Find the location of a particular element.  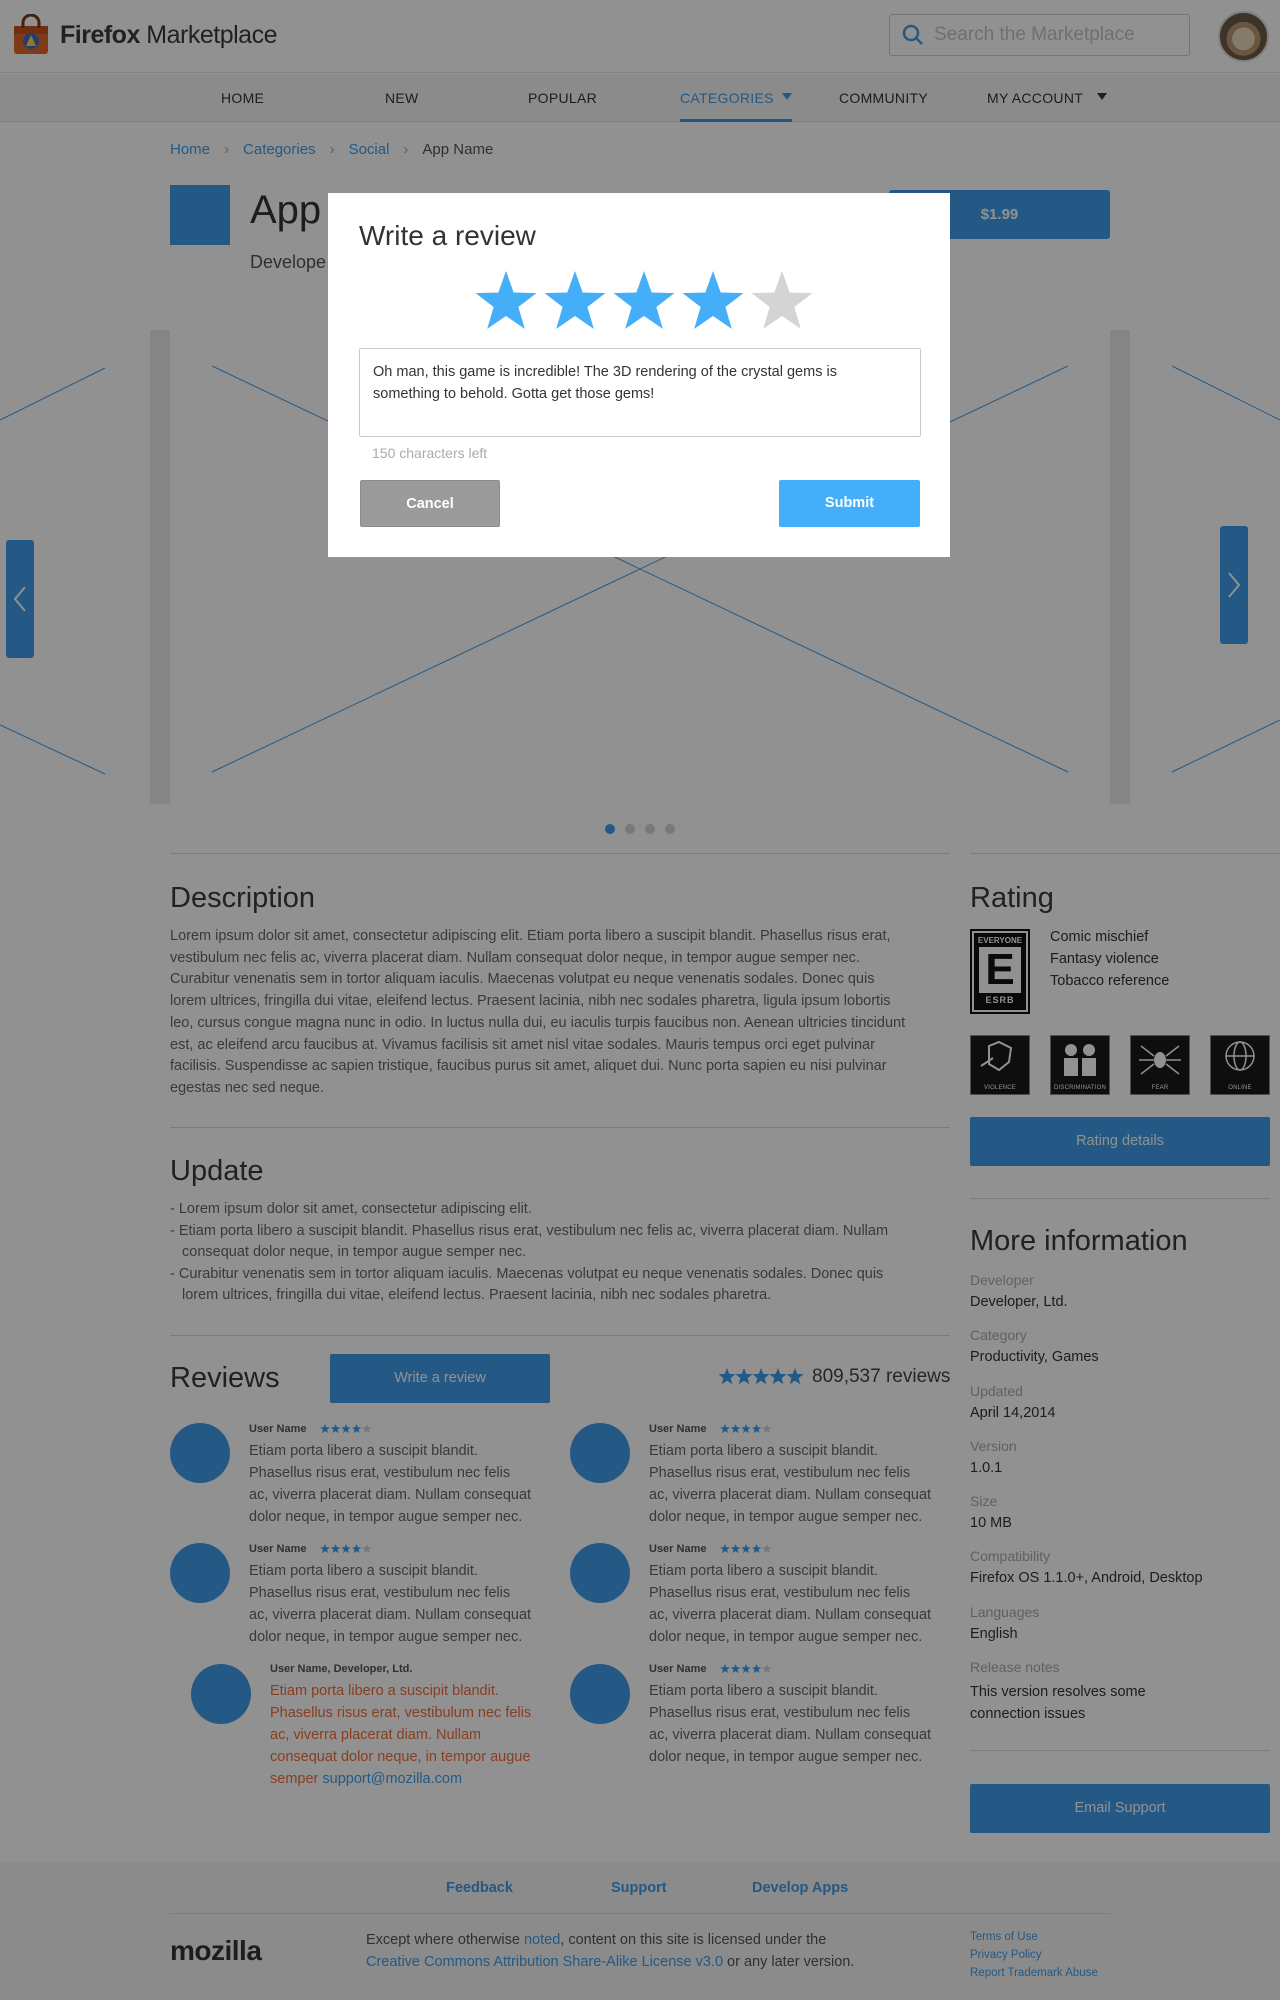

star-rating-input is located at coordinates (644, 301).